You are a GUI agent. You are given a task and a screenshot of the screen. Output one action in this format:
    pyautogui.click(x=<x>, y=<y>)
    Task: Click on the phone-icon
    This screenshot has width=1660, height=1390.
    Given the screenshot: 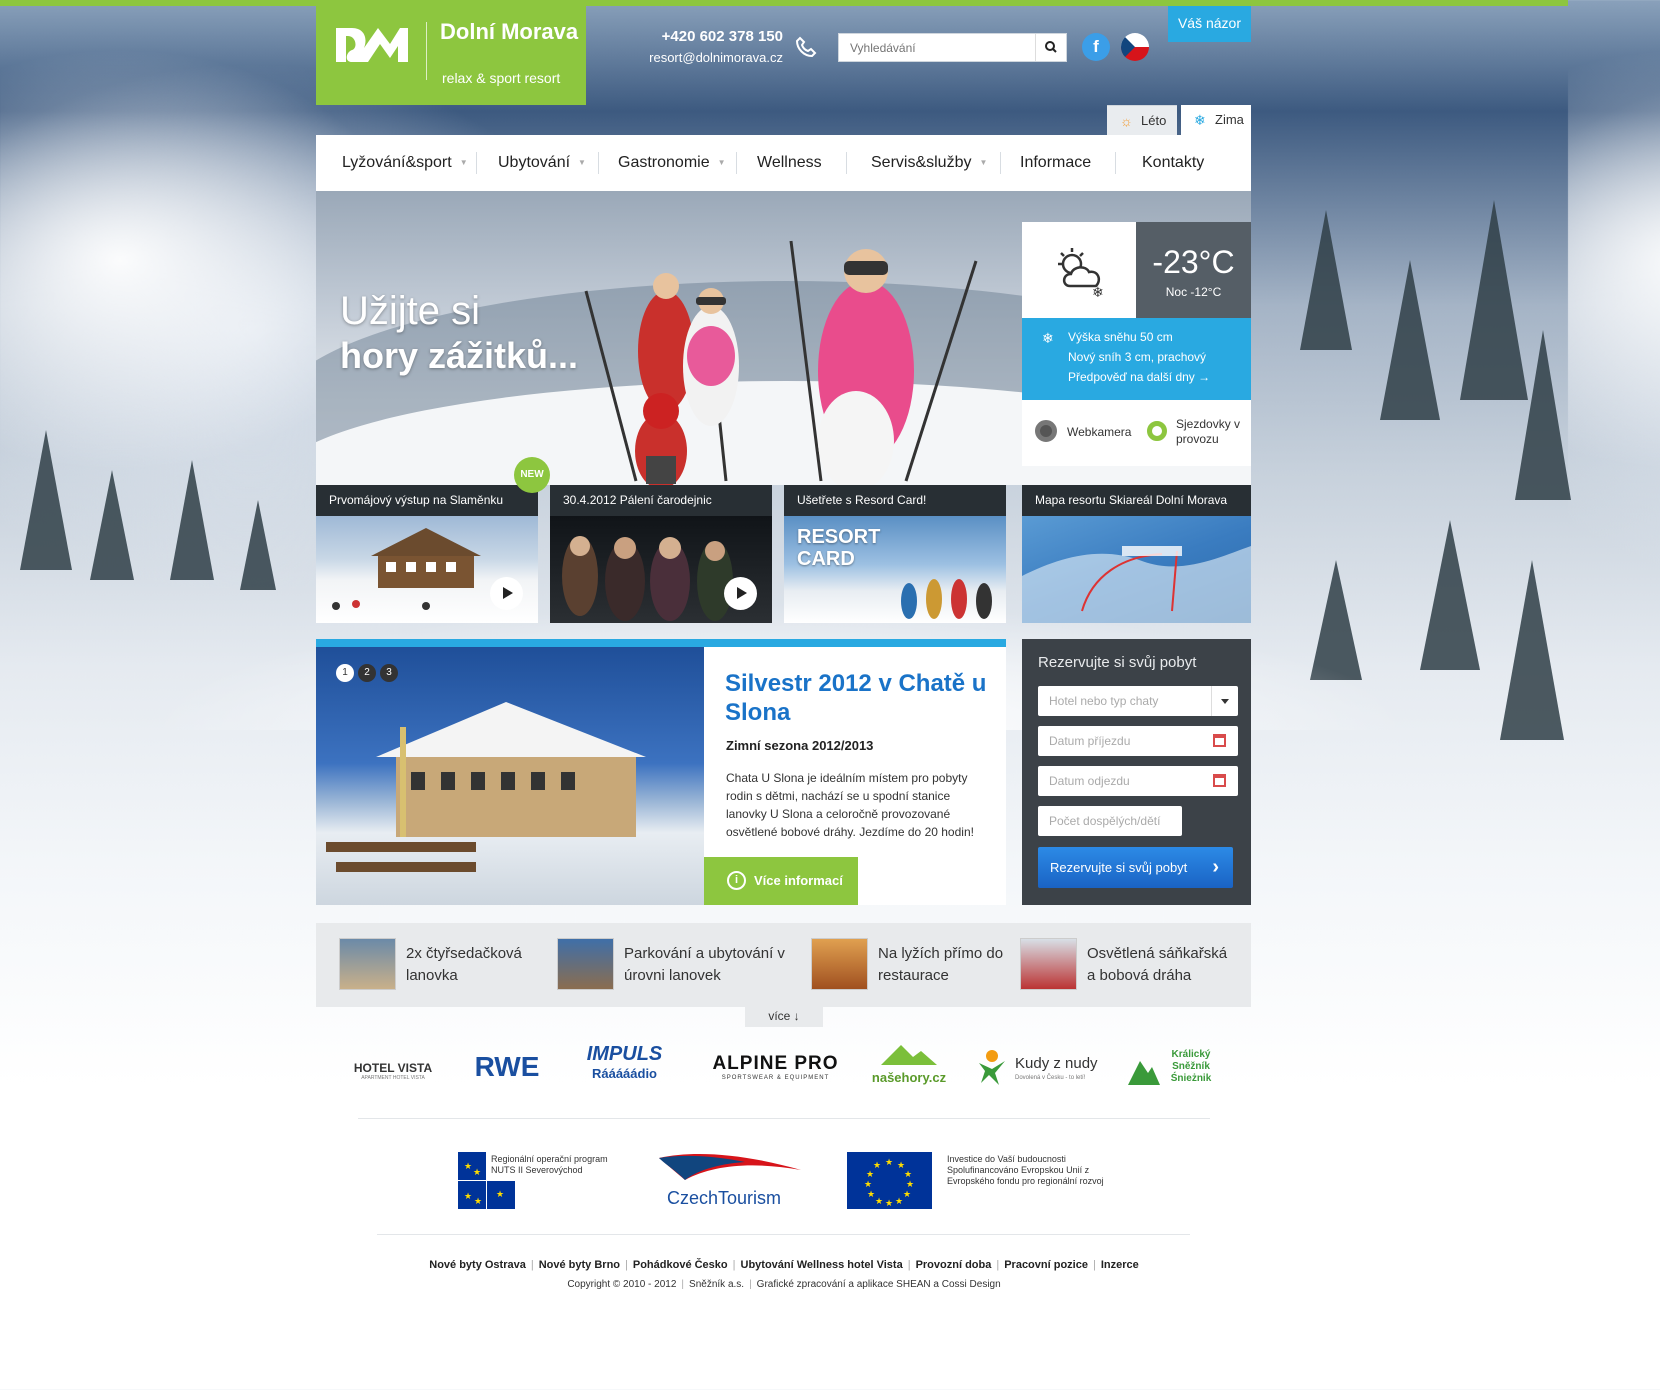 What is the action you would take?
    pyautogui.click(x=806, y=47)
    